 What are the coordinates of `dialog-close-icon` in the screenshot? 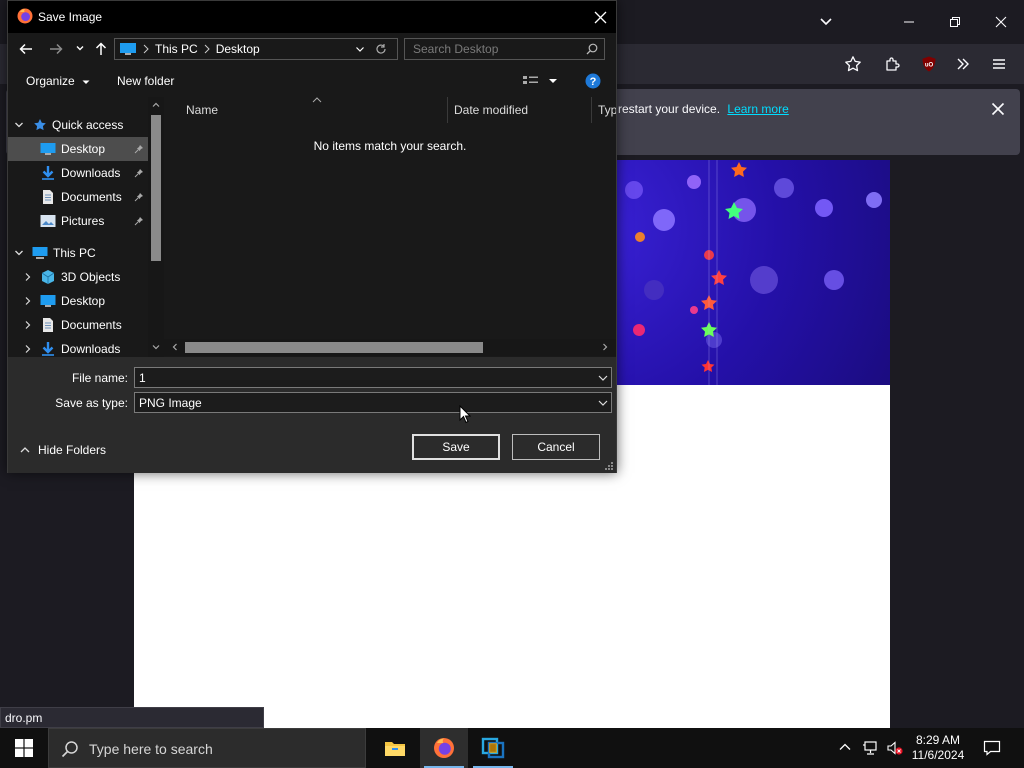 It's located at (600, 17).